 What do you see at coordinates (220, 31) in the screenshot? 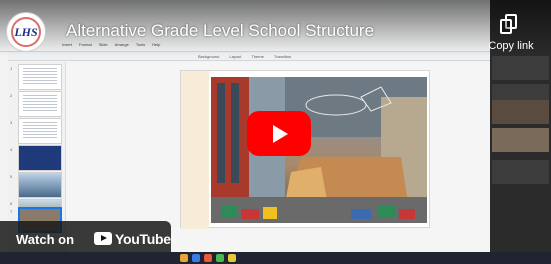
I see `video-title: Alternative Grade Level School Structure` at bounding box center [220, 31].